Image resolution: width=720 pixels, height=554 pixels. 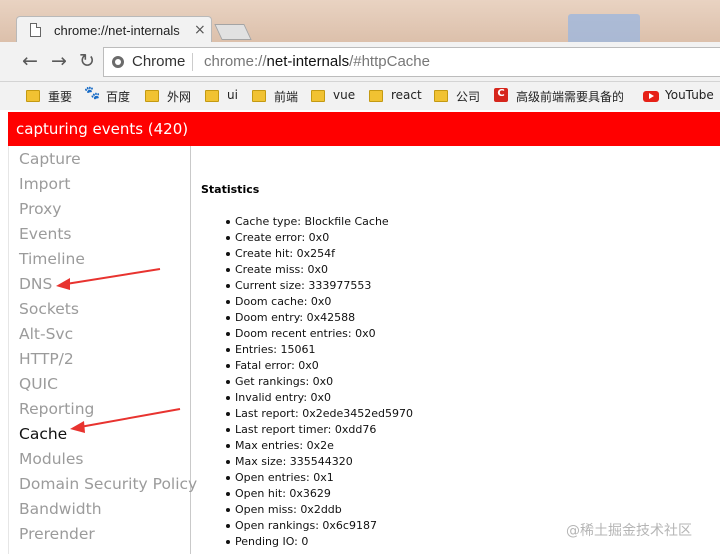 What do you see at coordinates (59, 61) in the screenshot?
I see `forward-arrow-icon: →` at bounding box center [59, 61].